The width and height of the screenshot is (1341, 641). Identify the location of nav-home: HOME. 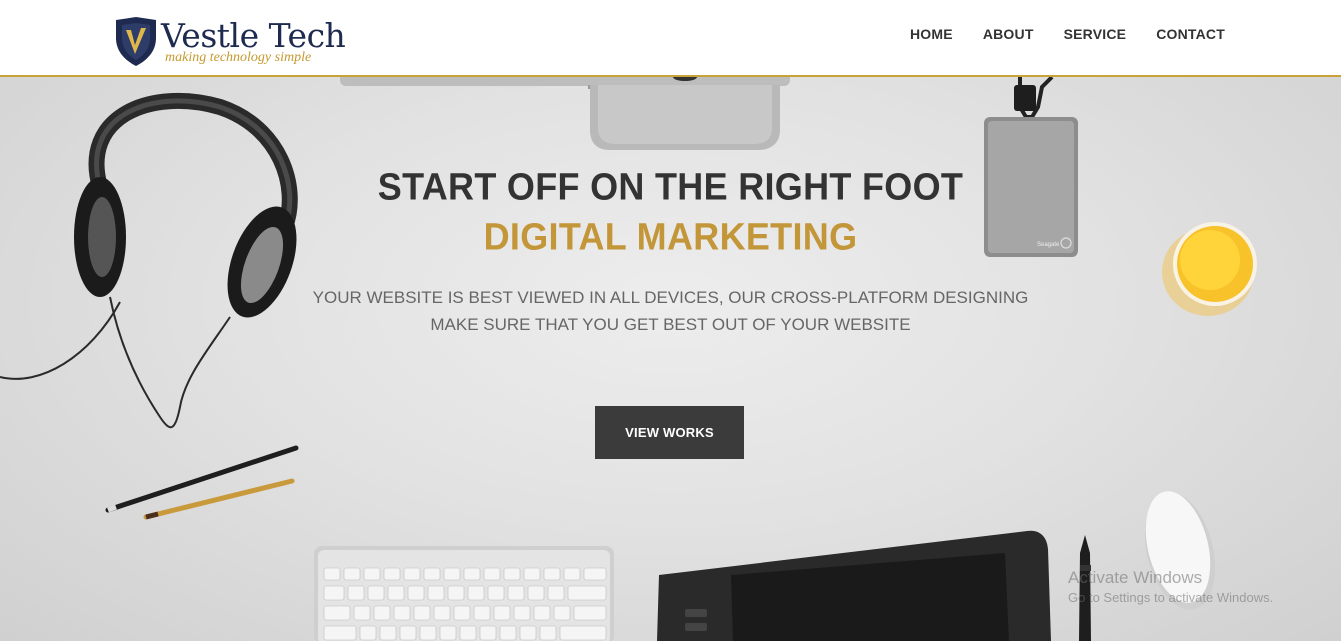
(931, 34).